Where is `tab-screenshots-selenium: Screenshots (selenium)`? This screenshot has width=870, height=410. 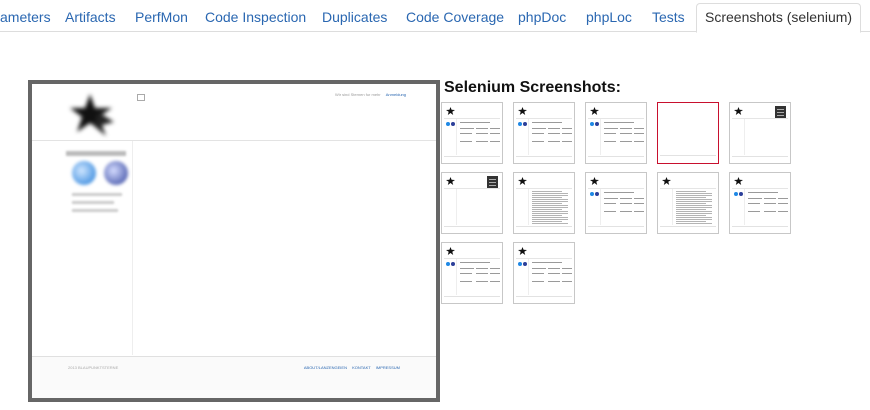 tab-screenshots-selenium: Screenshots (selenium) is located at coordinates (779, 18).